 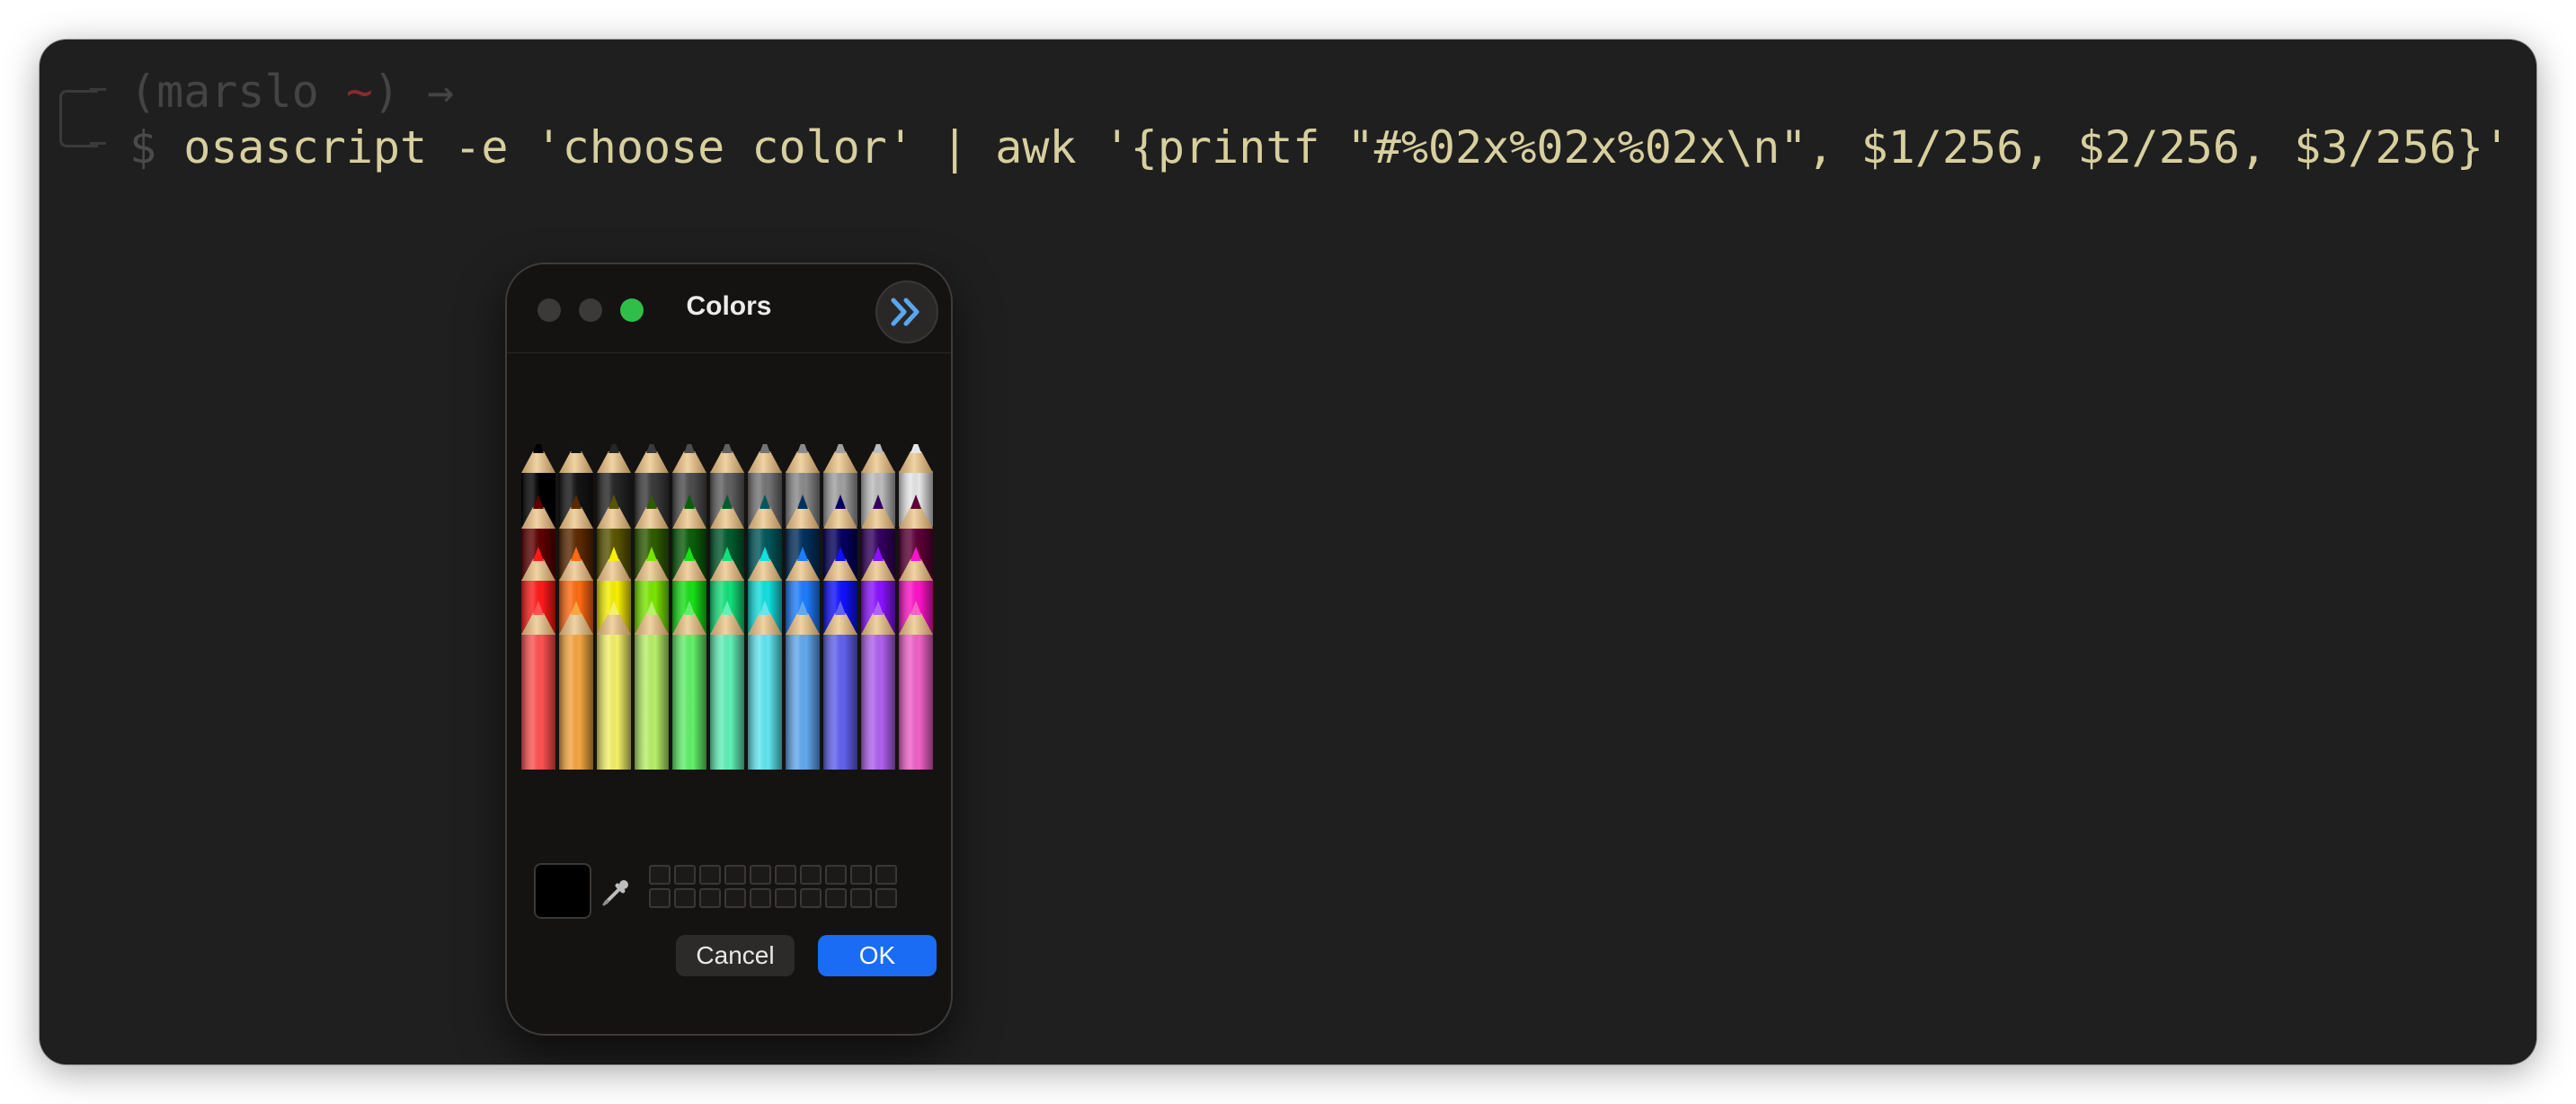 I want to click on pencil-grid-svg, so click(x=727, y=607).